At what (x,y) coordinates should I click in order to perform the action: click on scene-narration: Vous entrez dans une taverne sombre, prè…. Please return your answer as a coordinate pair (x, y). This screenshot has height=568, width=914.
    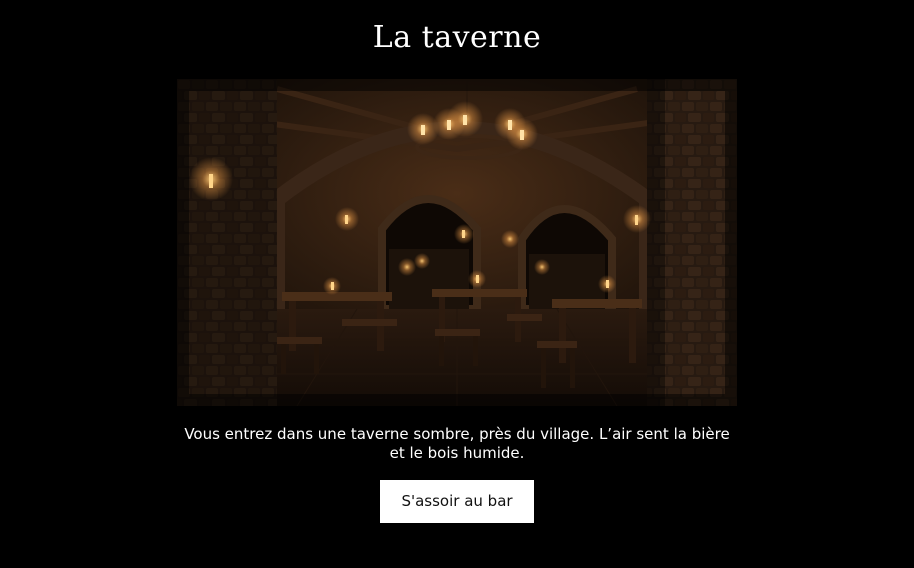
    Looking at the image, I should click on (457, 443).